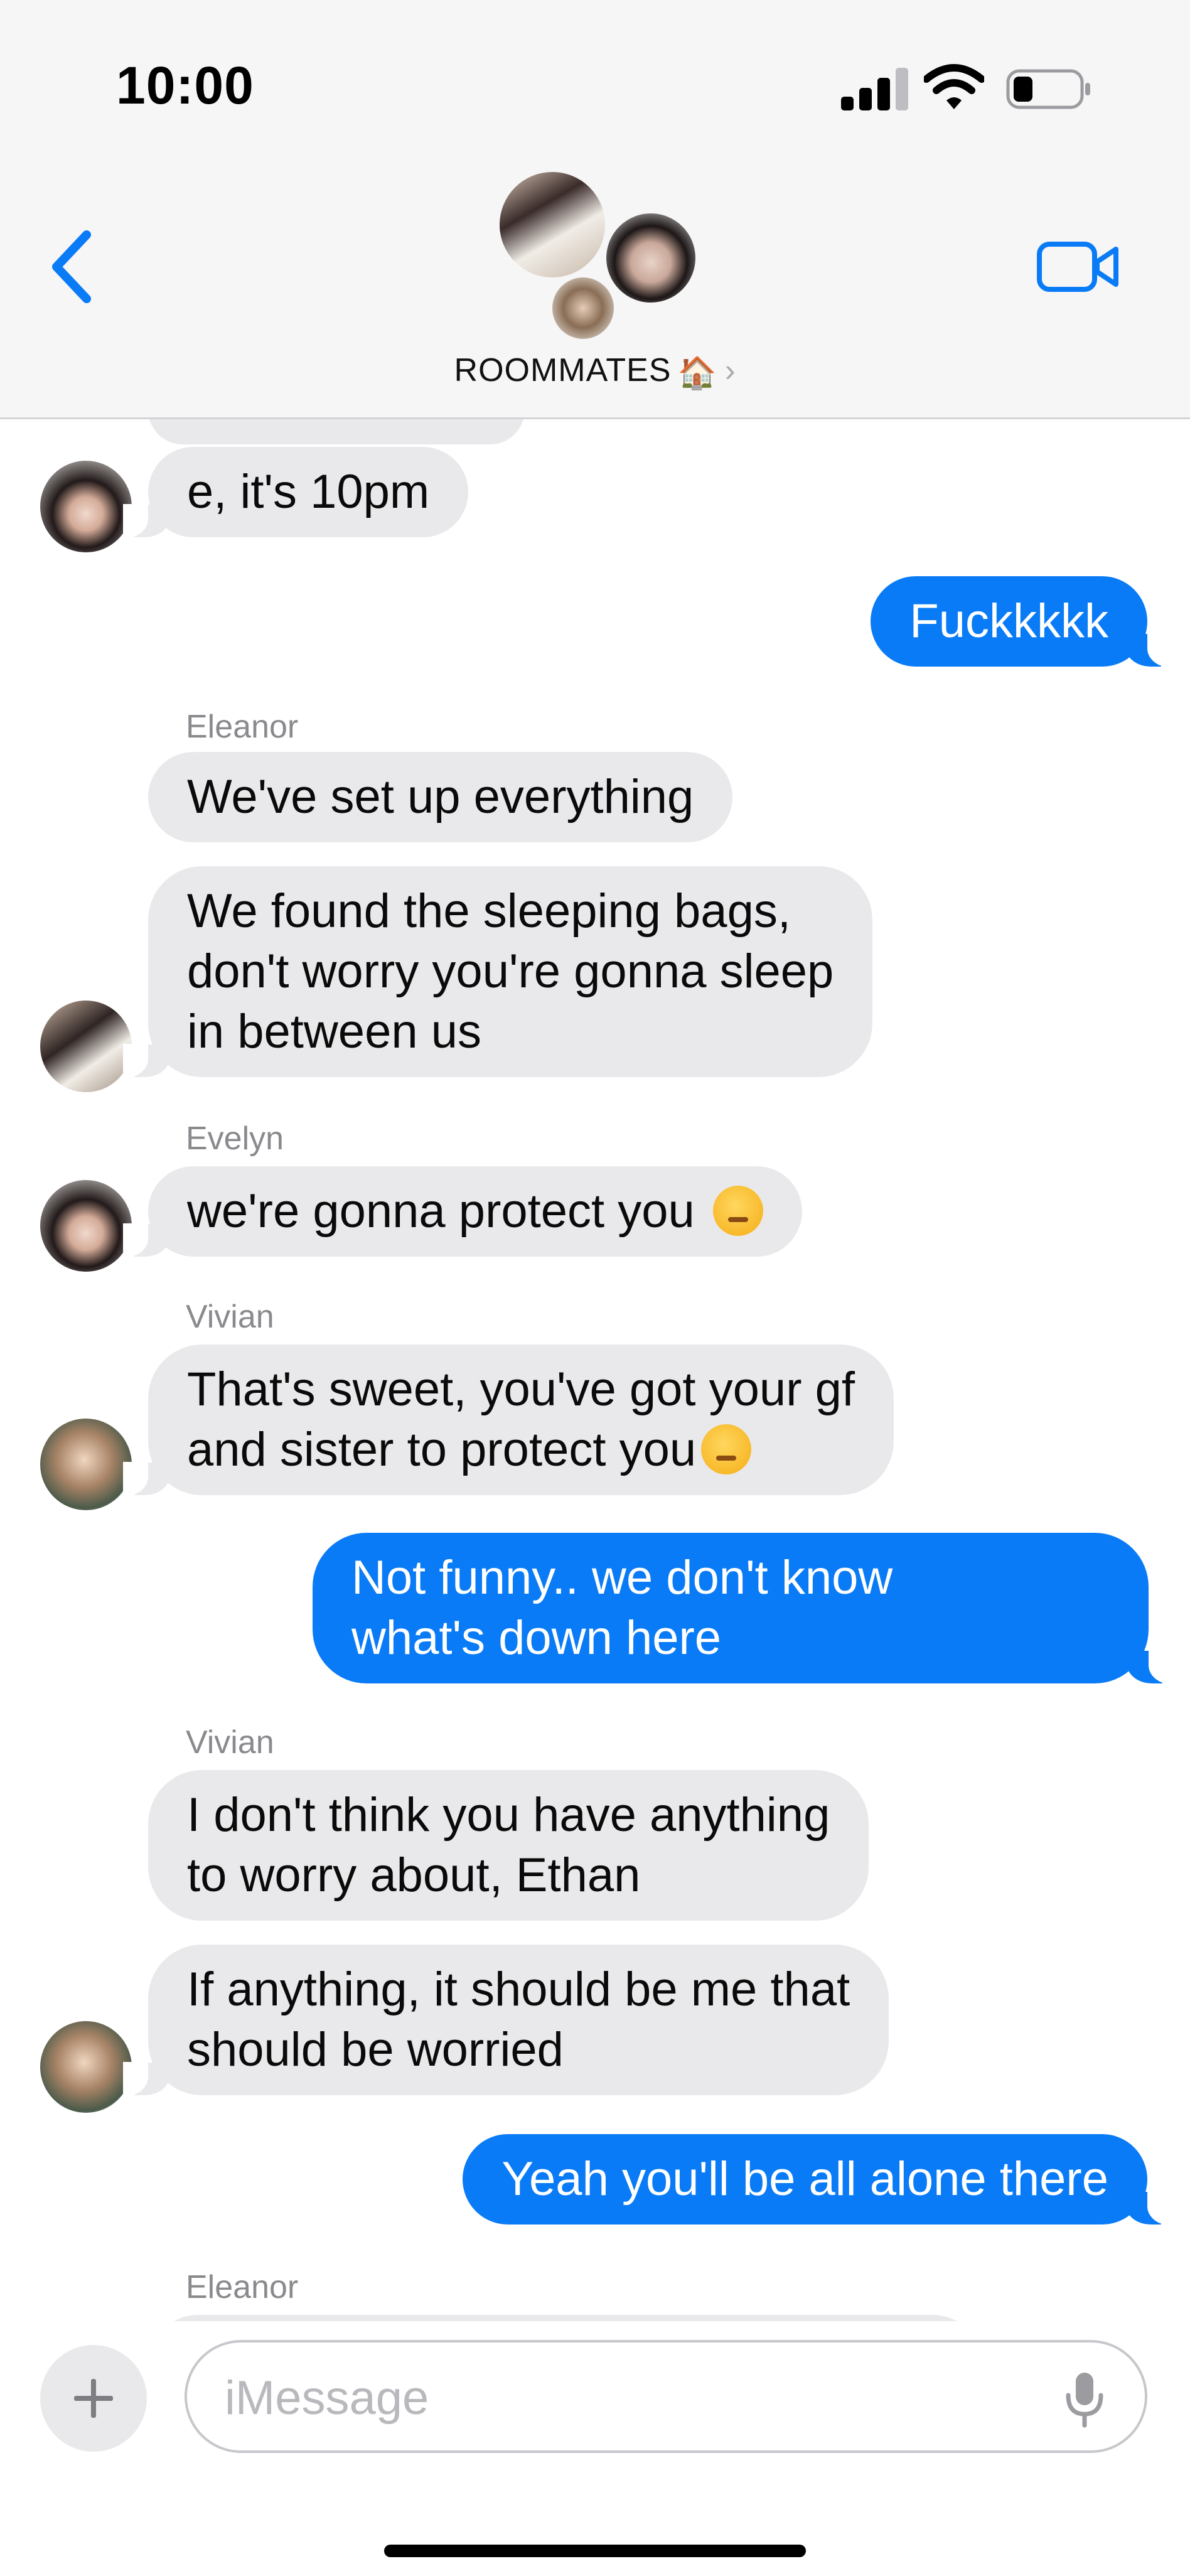 Image resolution: width=1190 pixels, height=2576 pixels. Describe the element at coordinates (697, 372) in the screenshot. I see `house-emoji-icon: 🏠` at that location.